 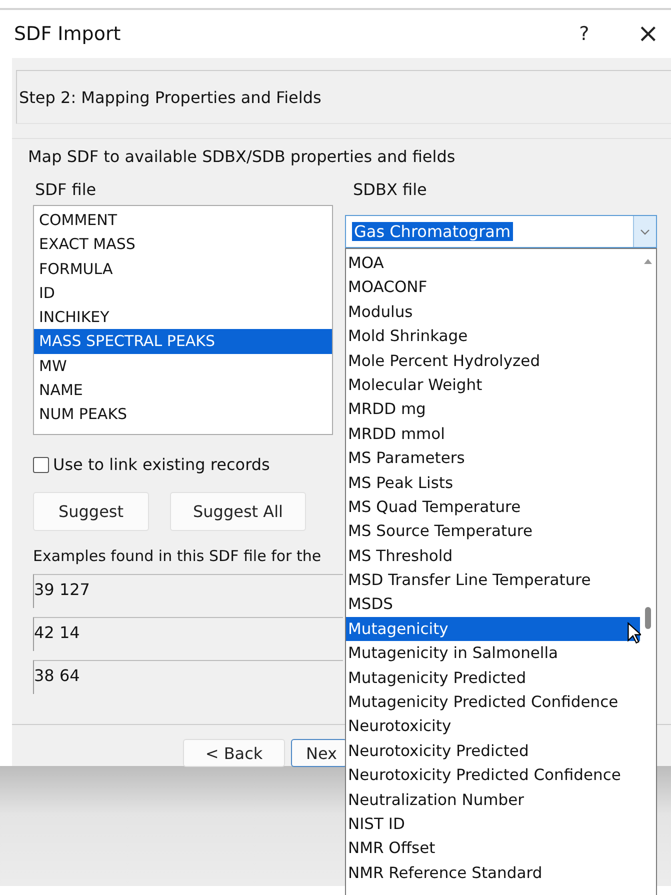 I want to click on dropdown-option: NMR Reference Standard, so click(x=493, y=873).